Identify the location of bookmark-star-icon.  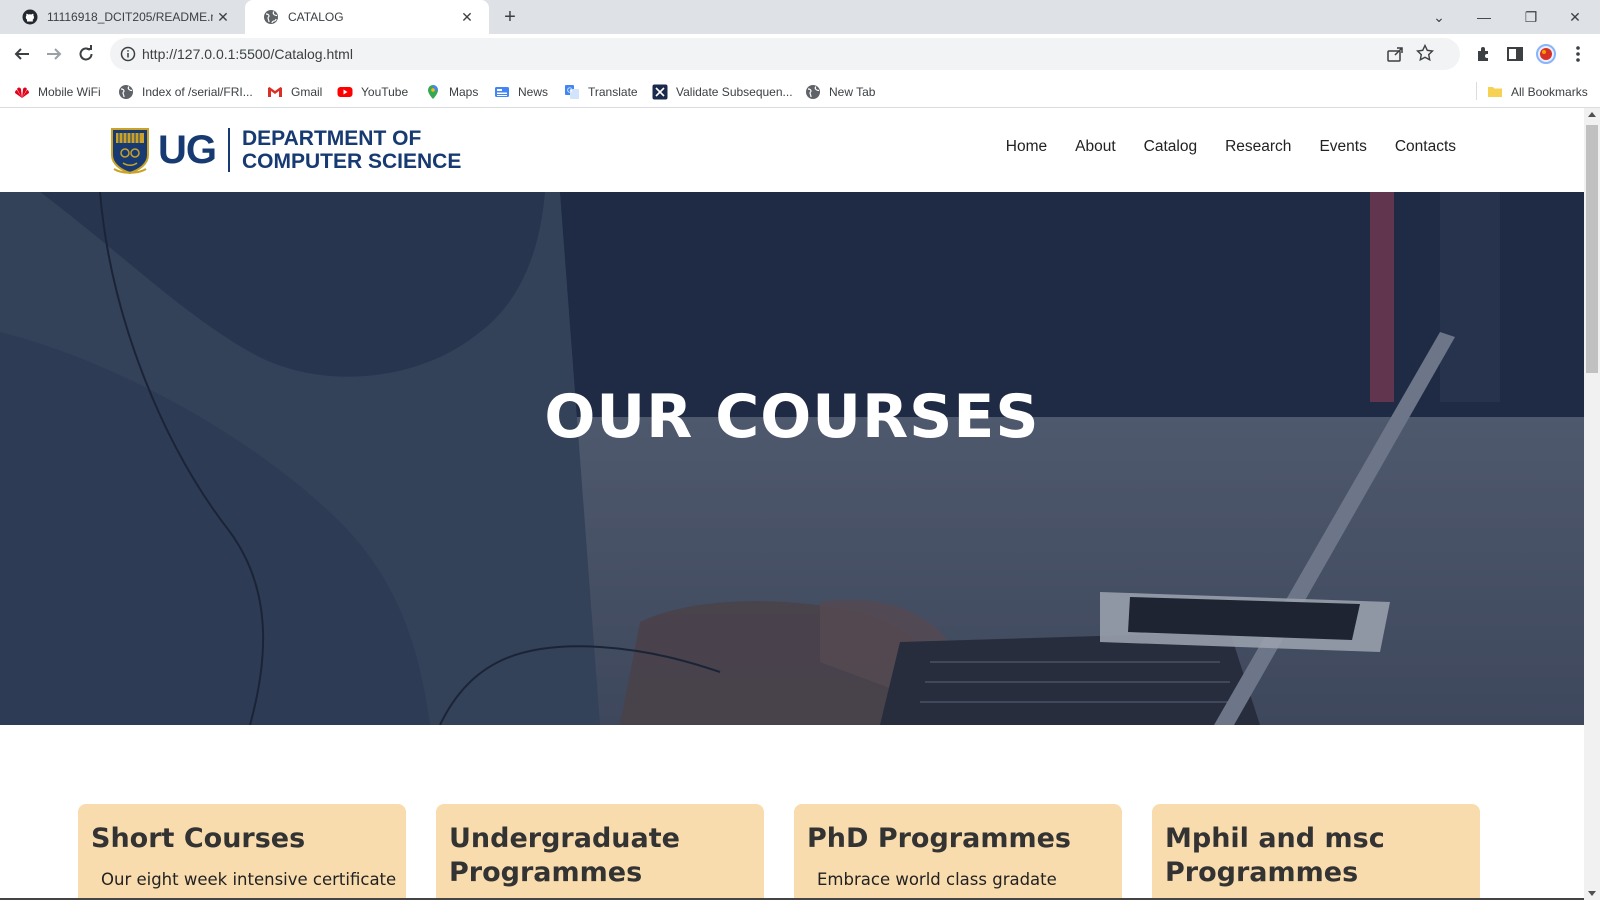
(1425, 53).